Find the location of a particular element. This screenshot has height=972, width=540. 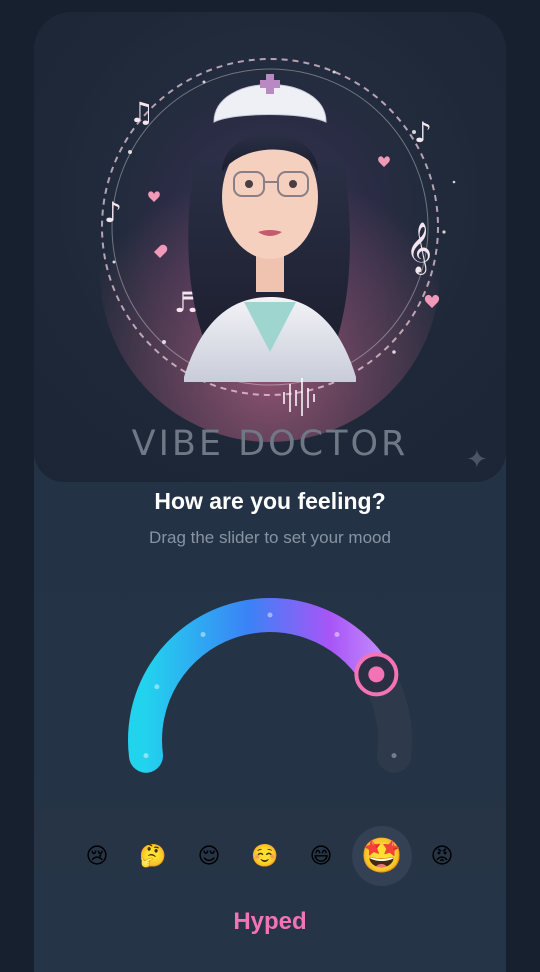

slider-thumb is located at coordinates (376, 674).